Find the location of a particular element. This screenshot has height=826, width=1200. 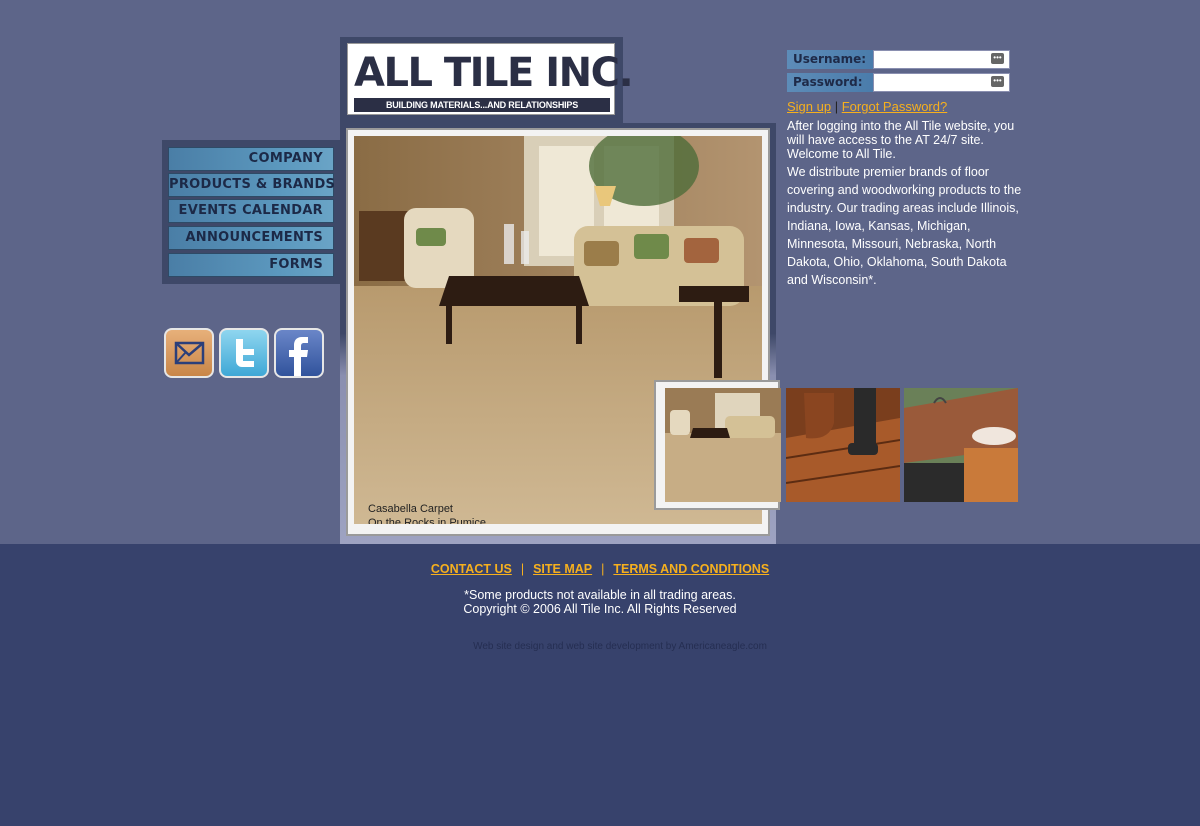

logo-name: ALL TILE INC. is located at coordinates (494, 73).